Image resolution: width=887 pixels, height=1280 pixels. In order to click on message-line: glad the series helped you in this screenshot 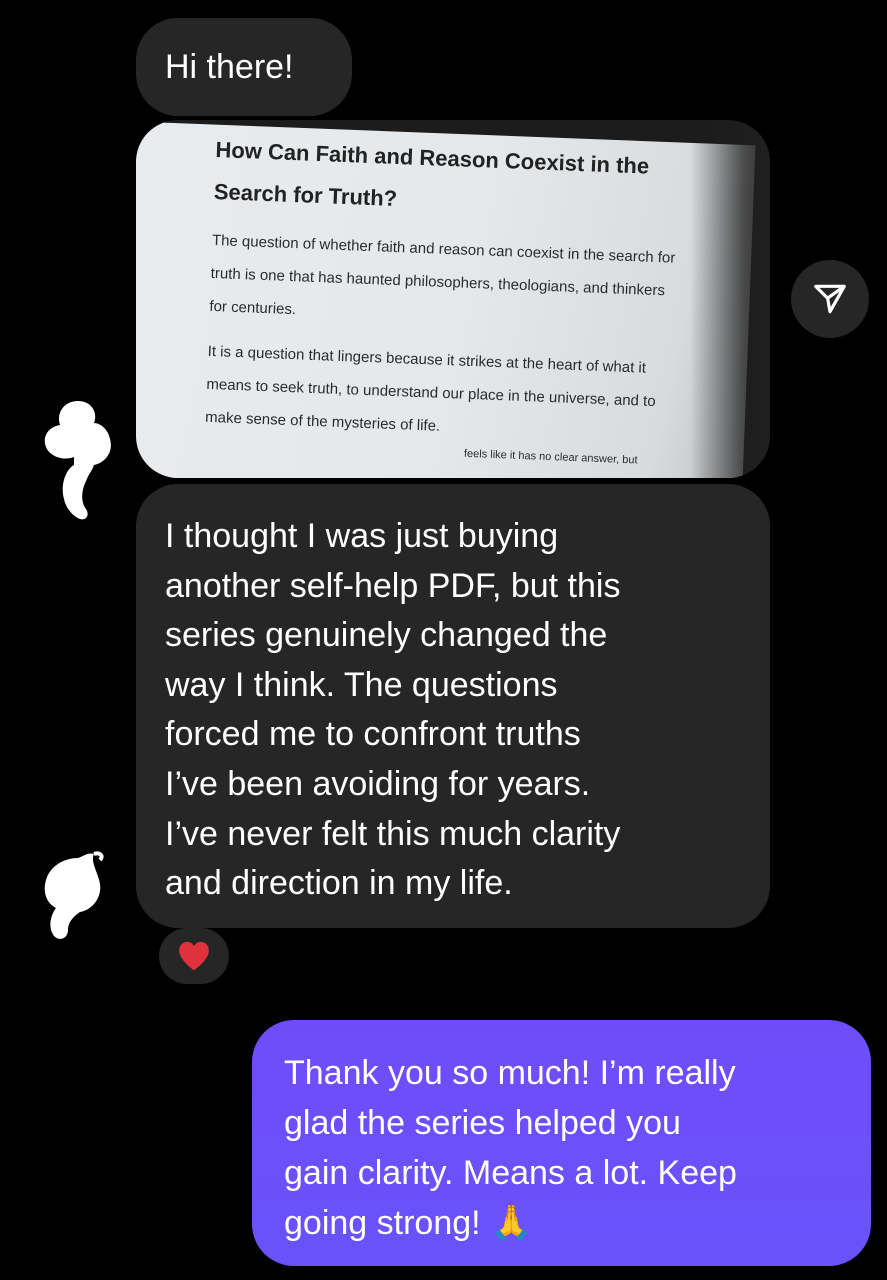, I will do `click(482, 1123)`.